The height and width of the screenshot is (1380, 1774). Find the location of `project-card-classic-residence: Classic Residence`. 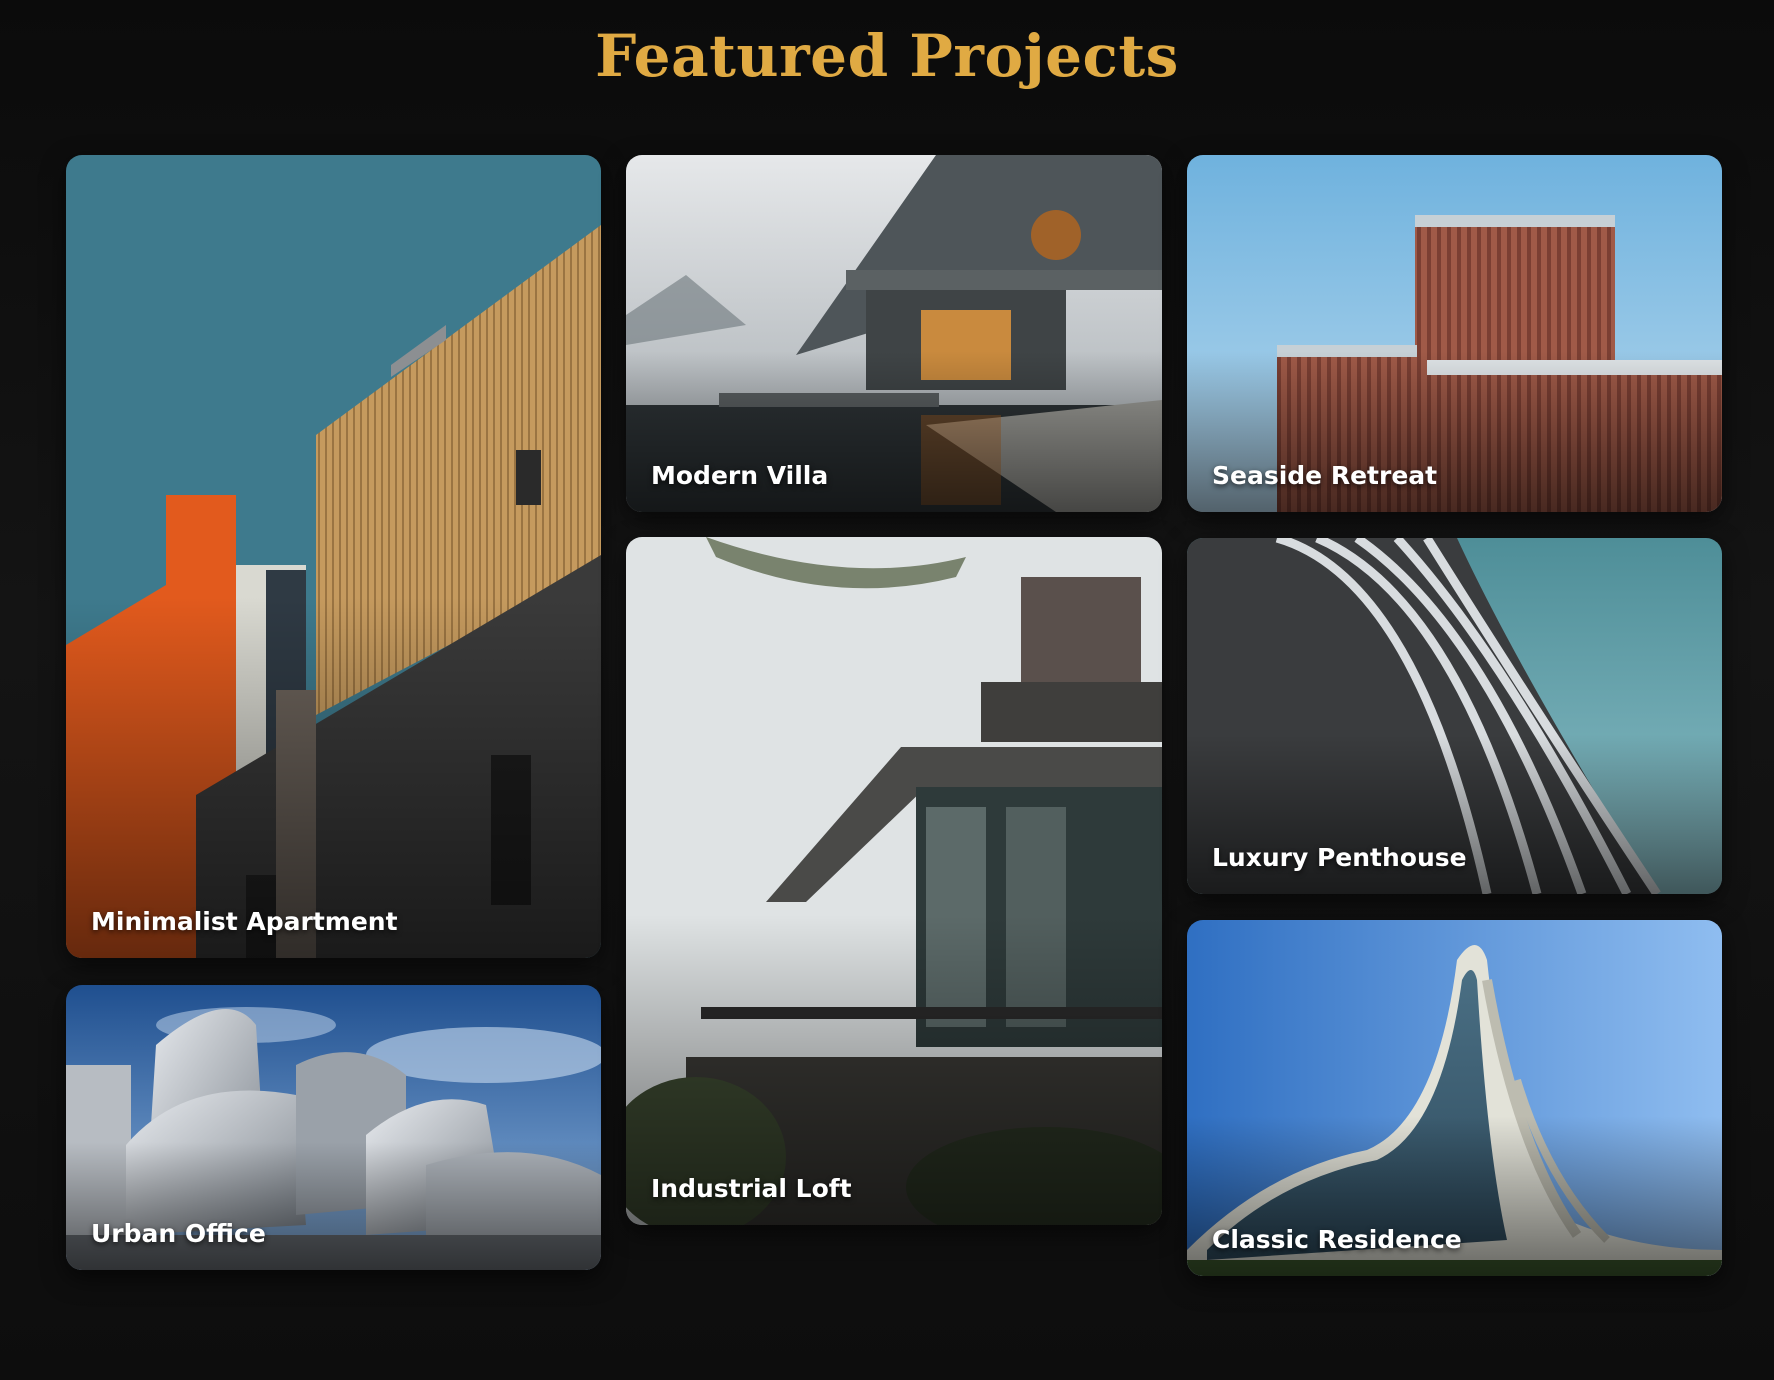

project-card-classic-residence: Classic Residence is located at coordinates (1454, 1098).